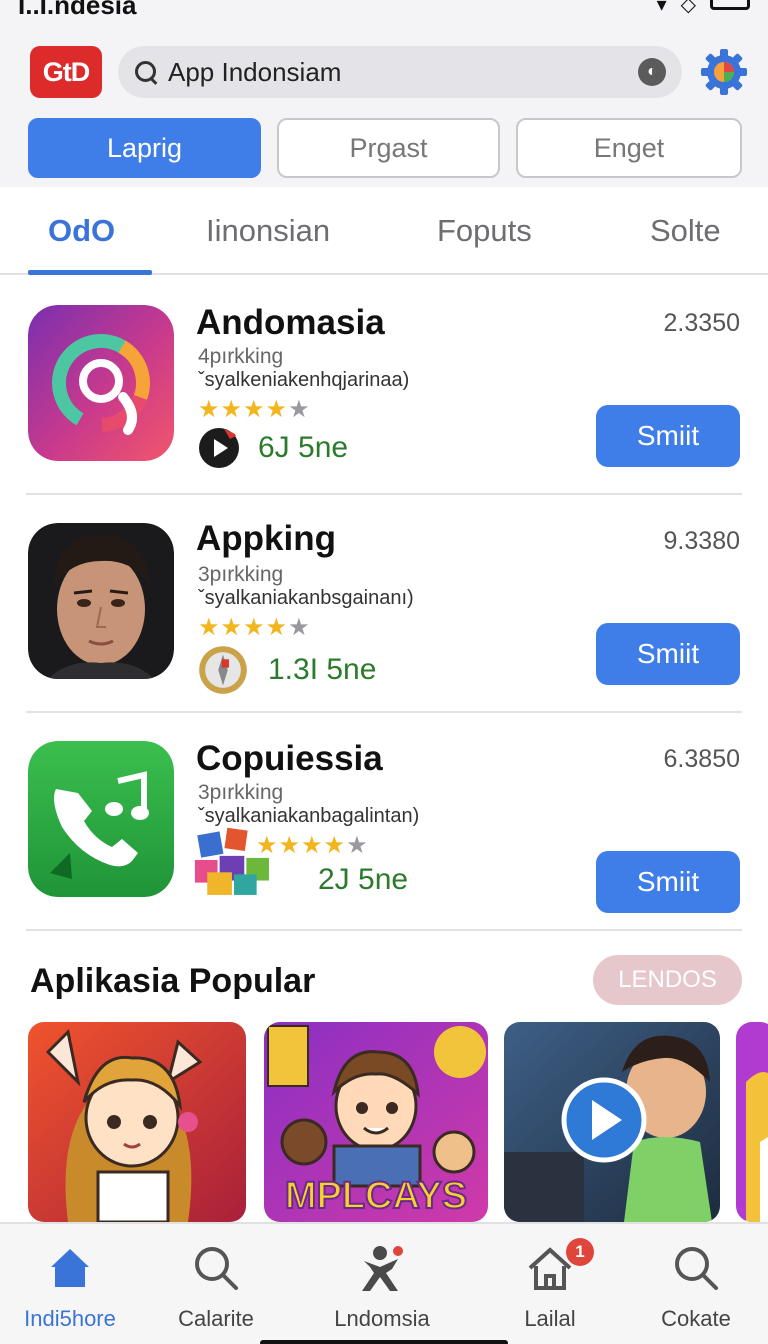 This screenshot has height=1344, width=768. What do you see at coordinates (304, 380) in the screenshot?
I see `app-description: ˇsyalkeniakenhqjarinaa)` at bounding box center [304, 380].